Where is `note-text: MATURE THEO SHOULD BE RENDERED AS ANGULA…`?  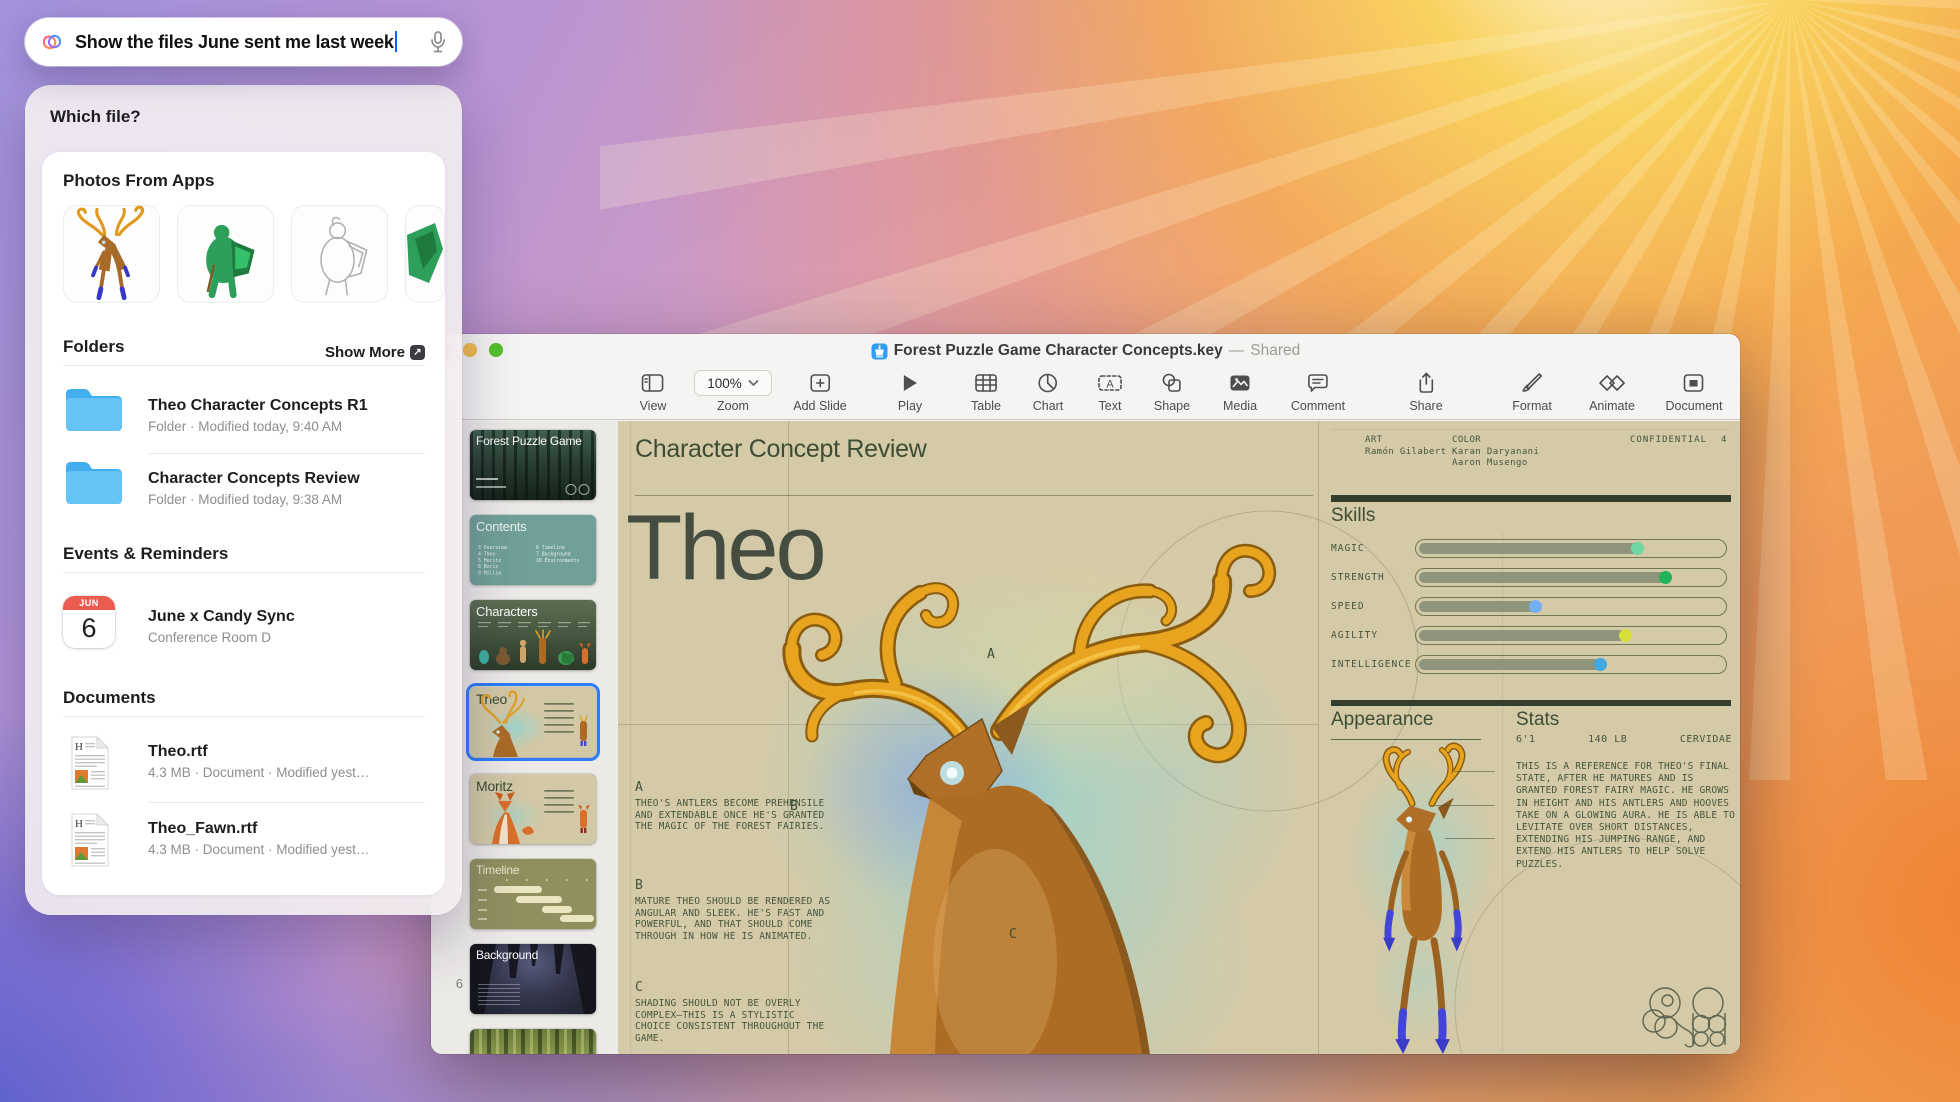 note-text: MATURE THEO SHOULD BE RENDERED AS ANGULA… is located at coordinates (733, 919).